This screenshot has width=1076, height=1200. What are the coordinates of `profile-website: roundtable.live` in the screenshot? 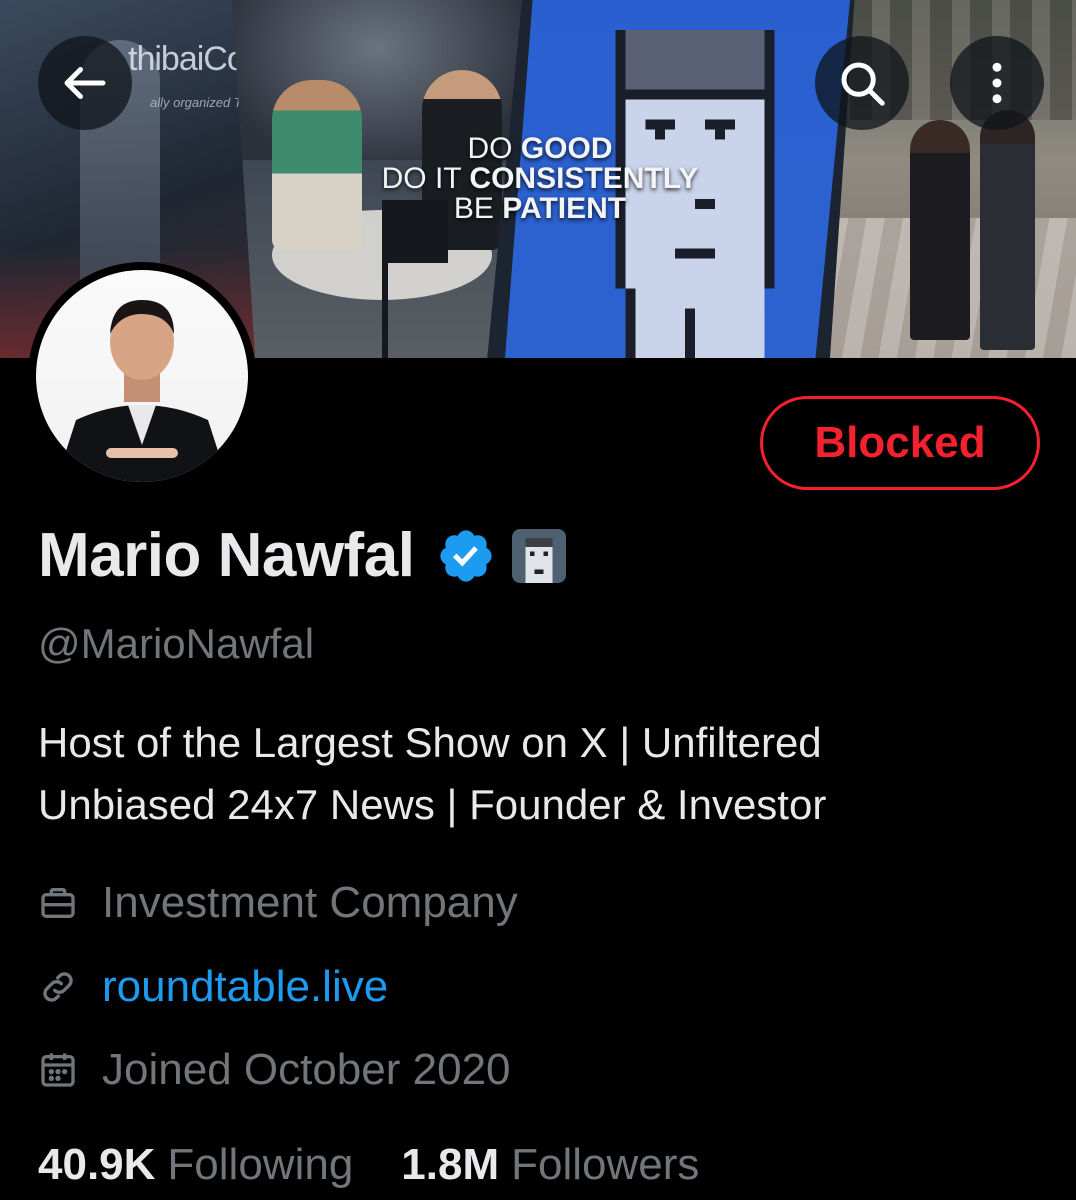 It's located at (213, 987).